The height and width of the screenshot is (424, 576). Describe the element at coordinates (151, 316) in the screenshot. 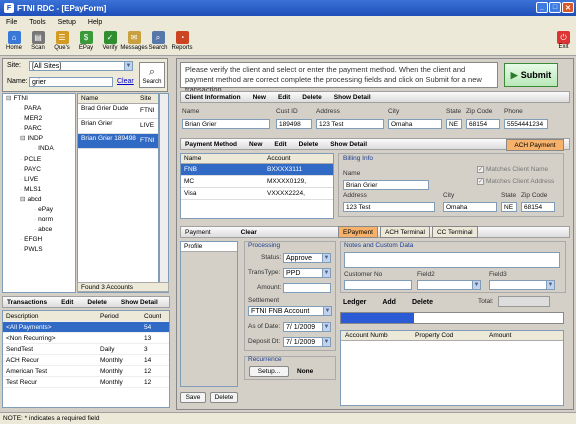

I see `col-count: Count` at that location.